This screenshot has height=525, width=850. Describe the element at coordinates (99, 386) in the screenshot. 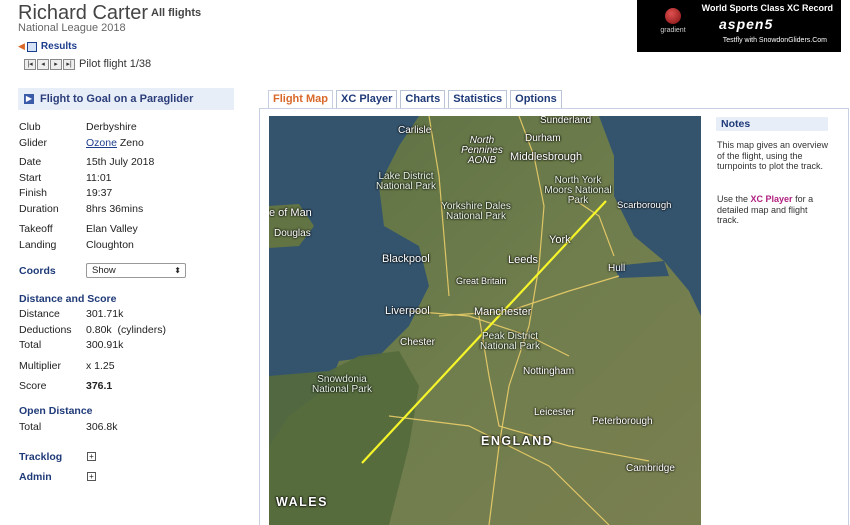

I see `score-value: 376.1` at that location.